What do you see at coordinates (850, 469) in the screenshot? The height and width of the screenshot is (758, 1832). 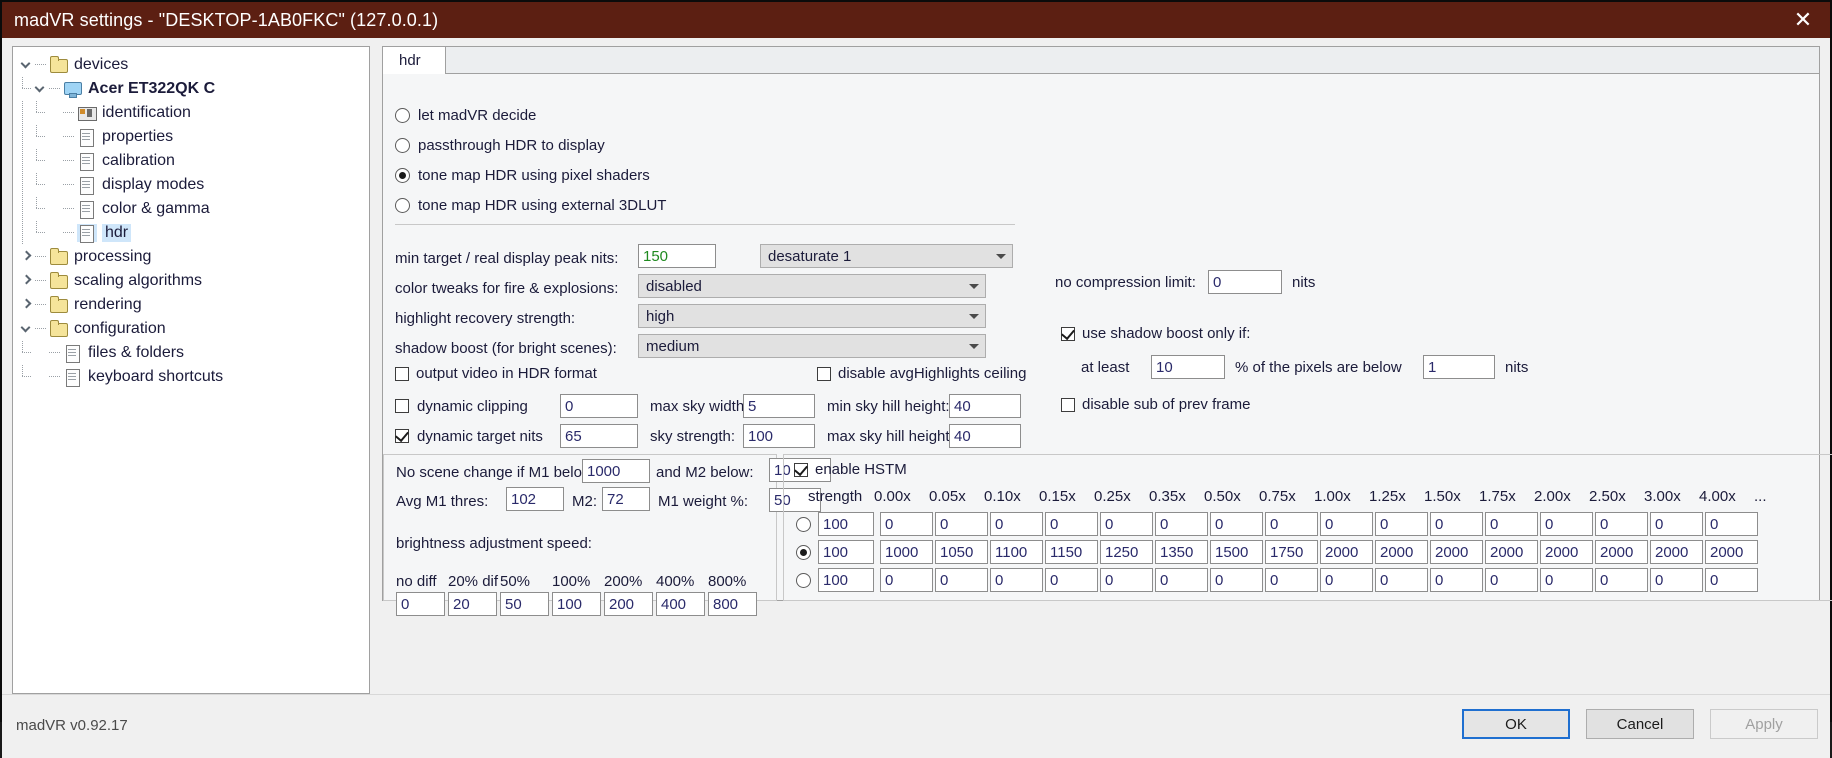 I see `enable-hstm-row: enable HSTM` at bounding box center [850, 469].